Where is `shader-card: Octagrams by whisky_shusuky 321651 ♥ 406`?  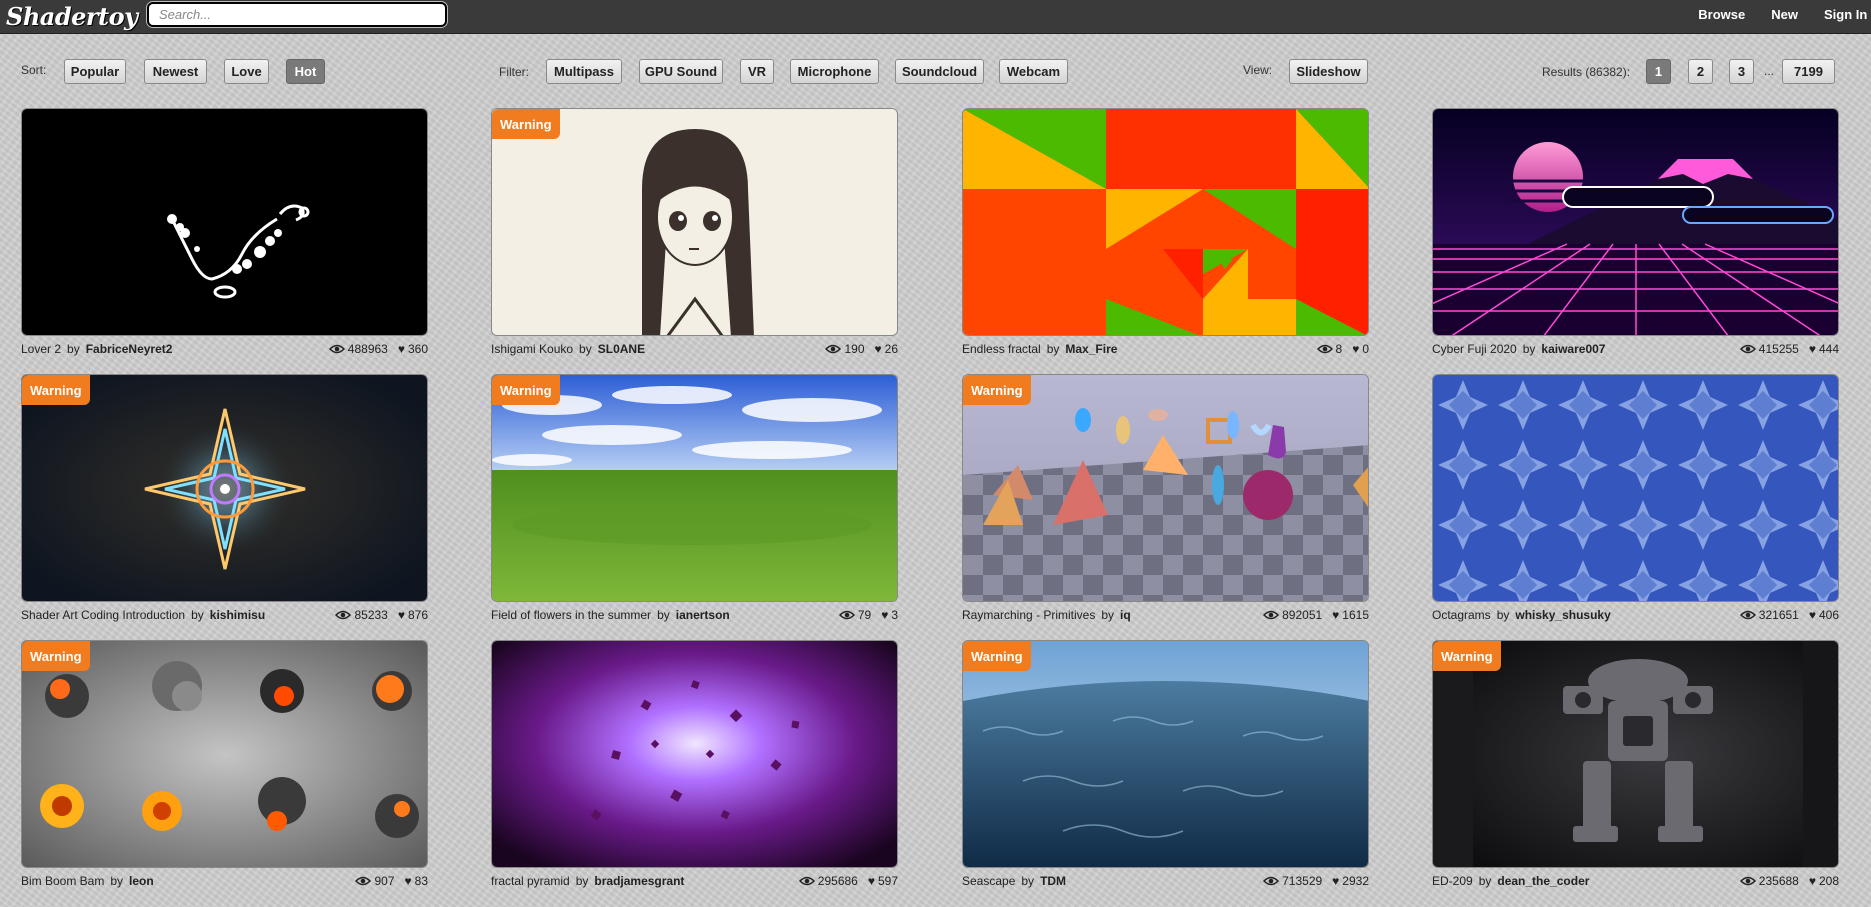
shader-card: Octagrams by whisky_shusuky 321651 ♥ 406 is located at coordinates (1635, 498).